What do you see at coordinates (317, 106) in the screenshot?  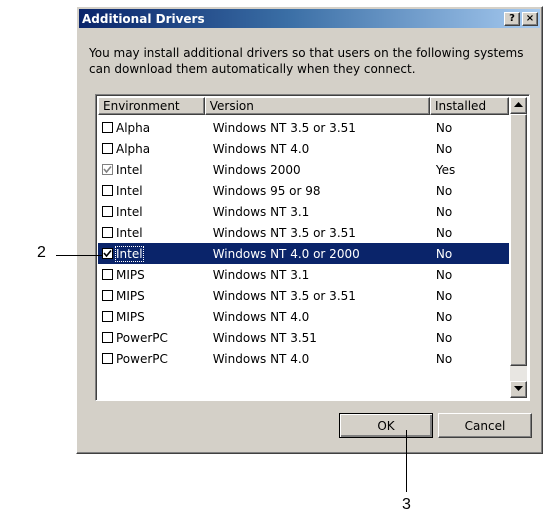 I see `column-header-version: Version` at bounding box center [317, 106].